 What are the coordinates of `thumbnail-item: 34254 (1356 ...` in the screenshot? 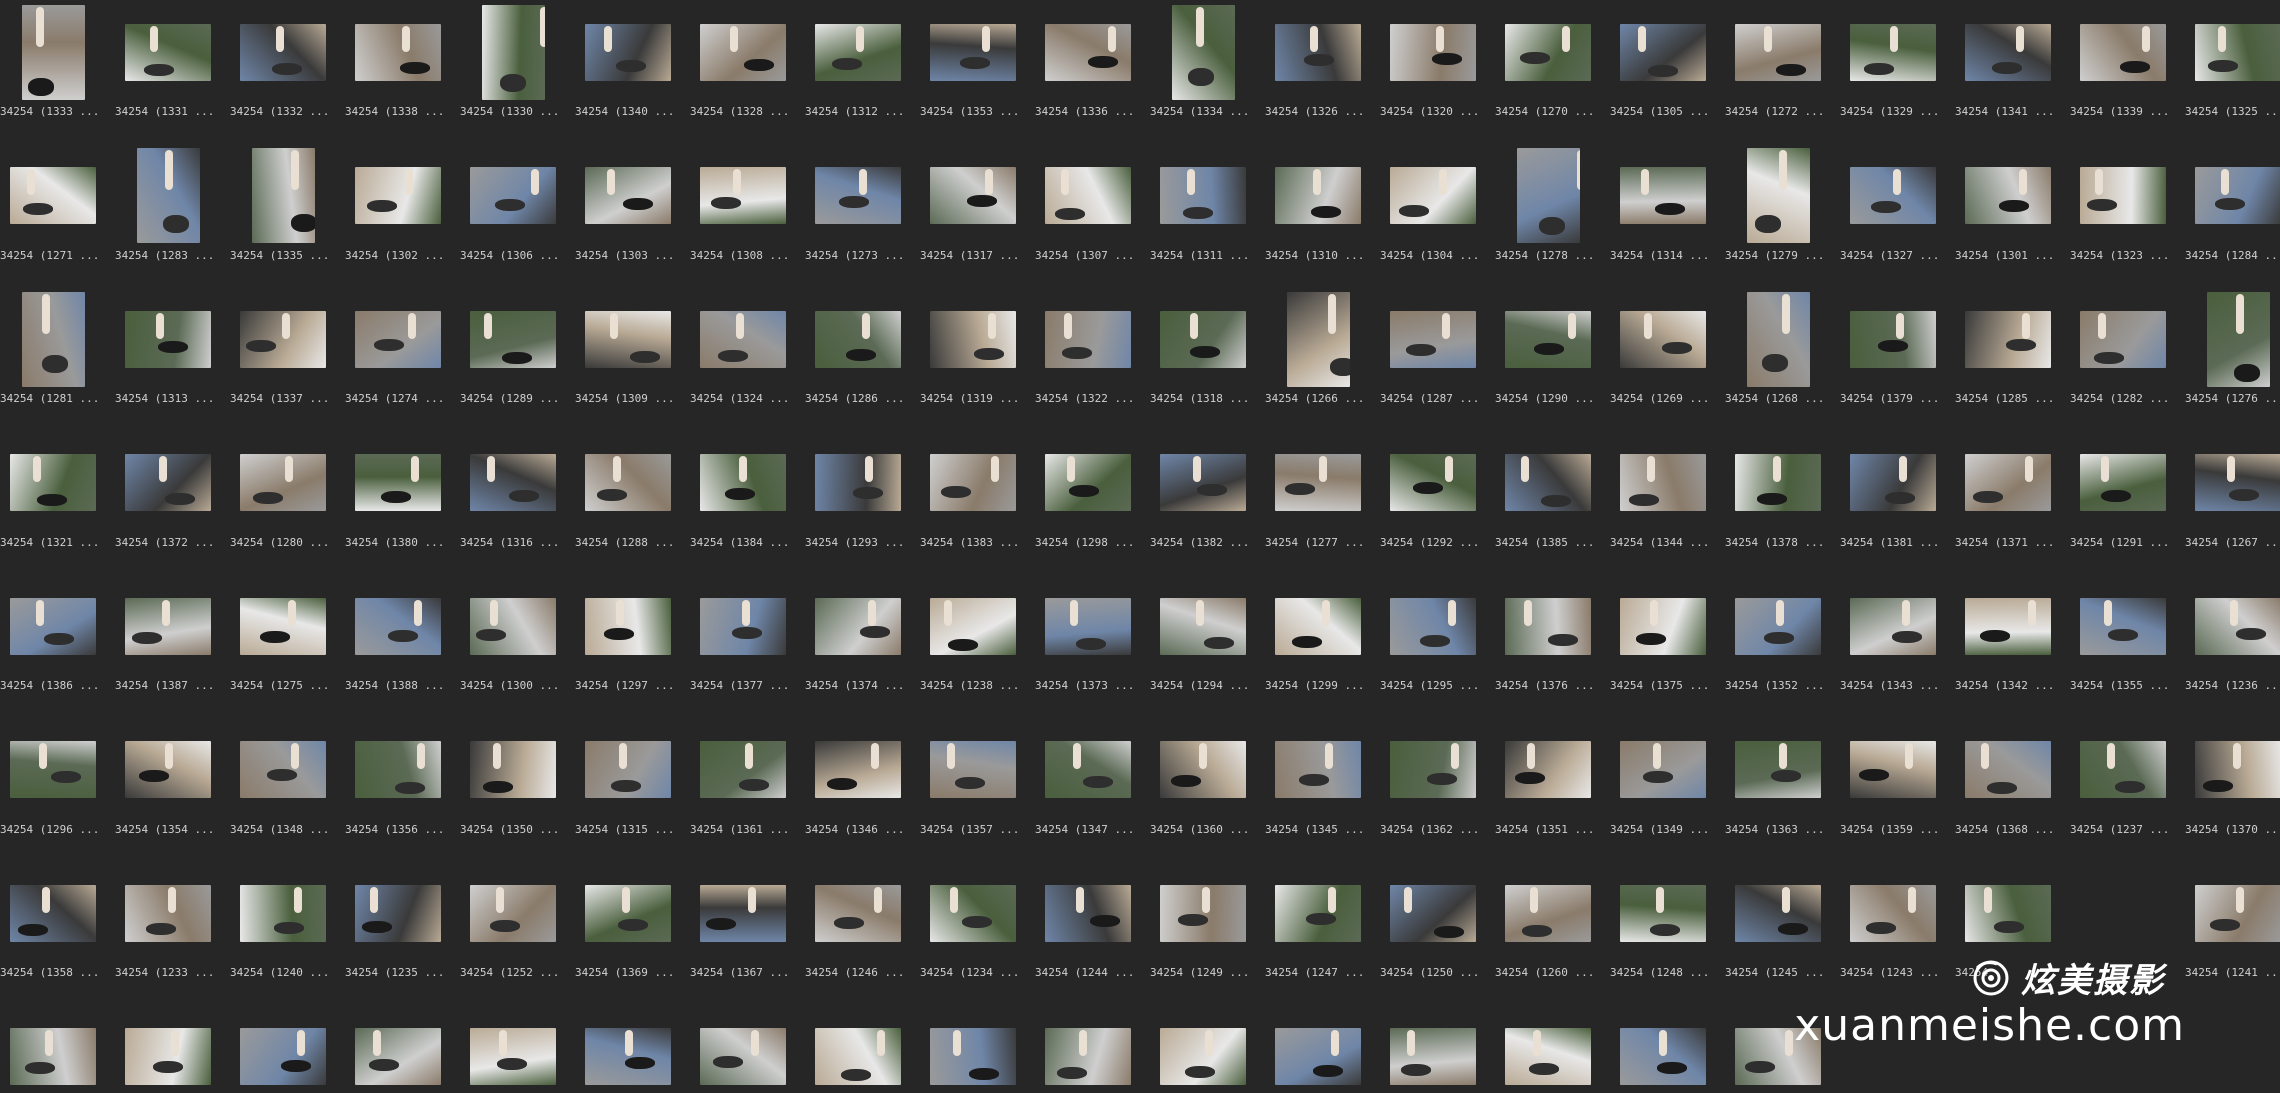 It's located at (398, 785).